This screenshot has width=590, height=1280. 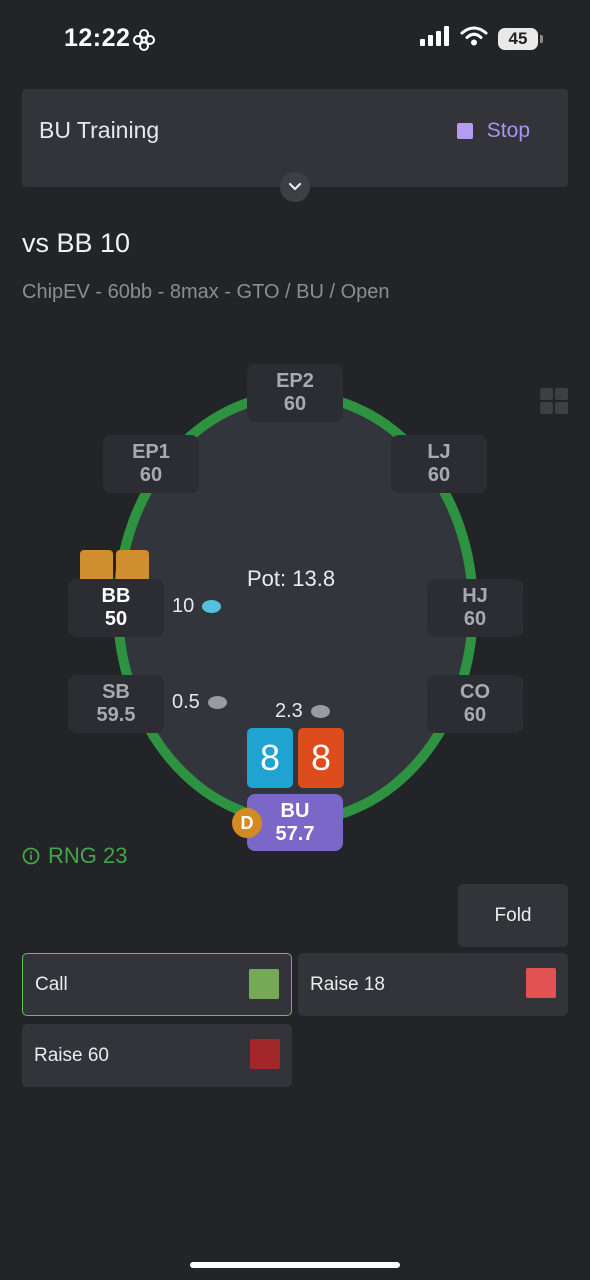 I want to click on status-time: 12:22, so click(x=97, y=38).